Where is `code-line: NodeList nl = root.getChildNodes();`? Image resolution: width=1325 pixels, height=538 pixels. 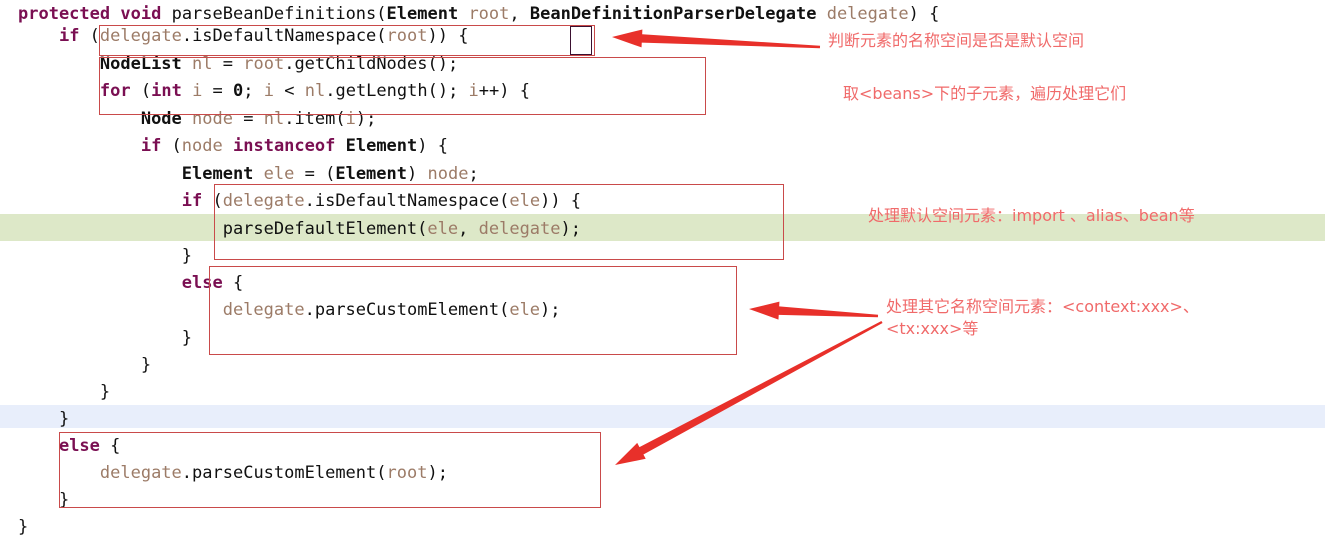 code-line: NodeList nl = root.getChildNodes(); is located at coordinates (238, 64).